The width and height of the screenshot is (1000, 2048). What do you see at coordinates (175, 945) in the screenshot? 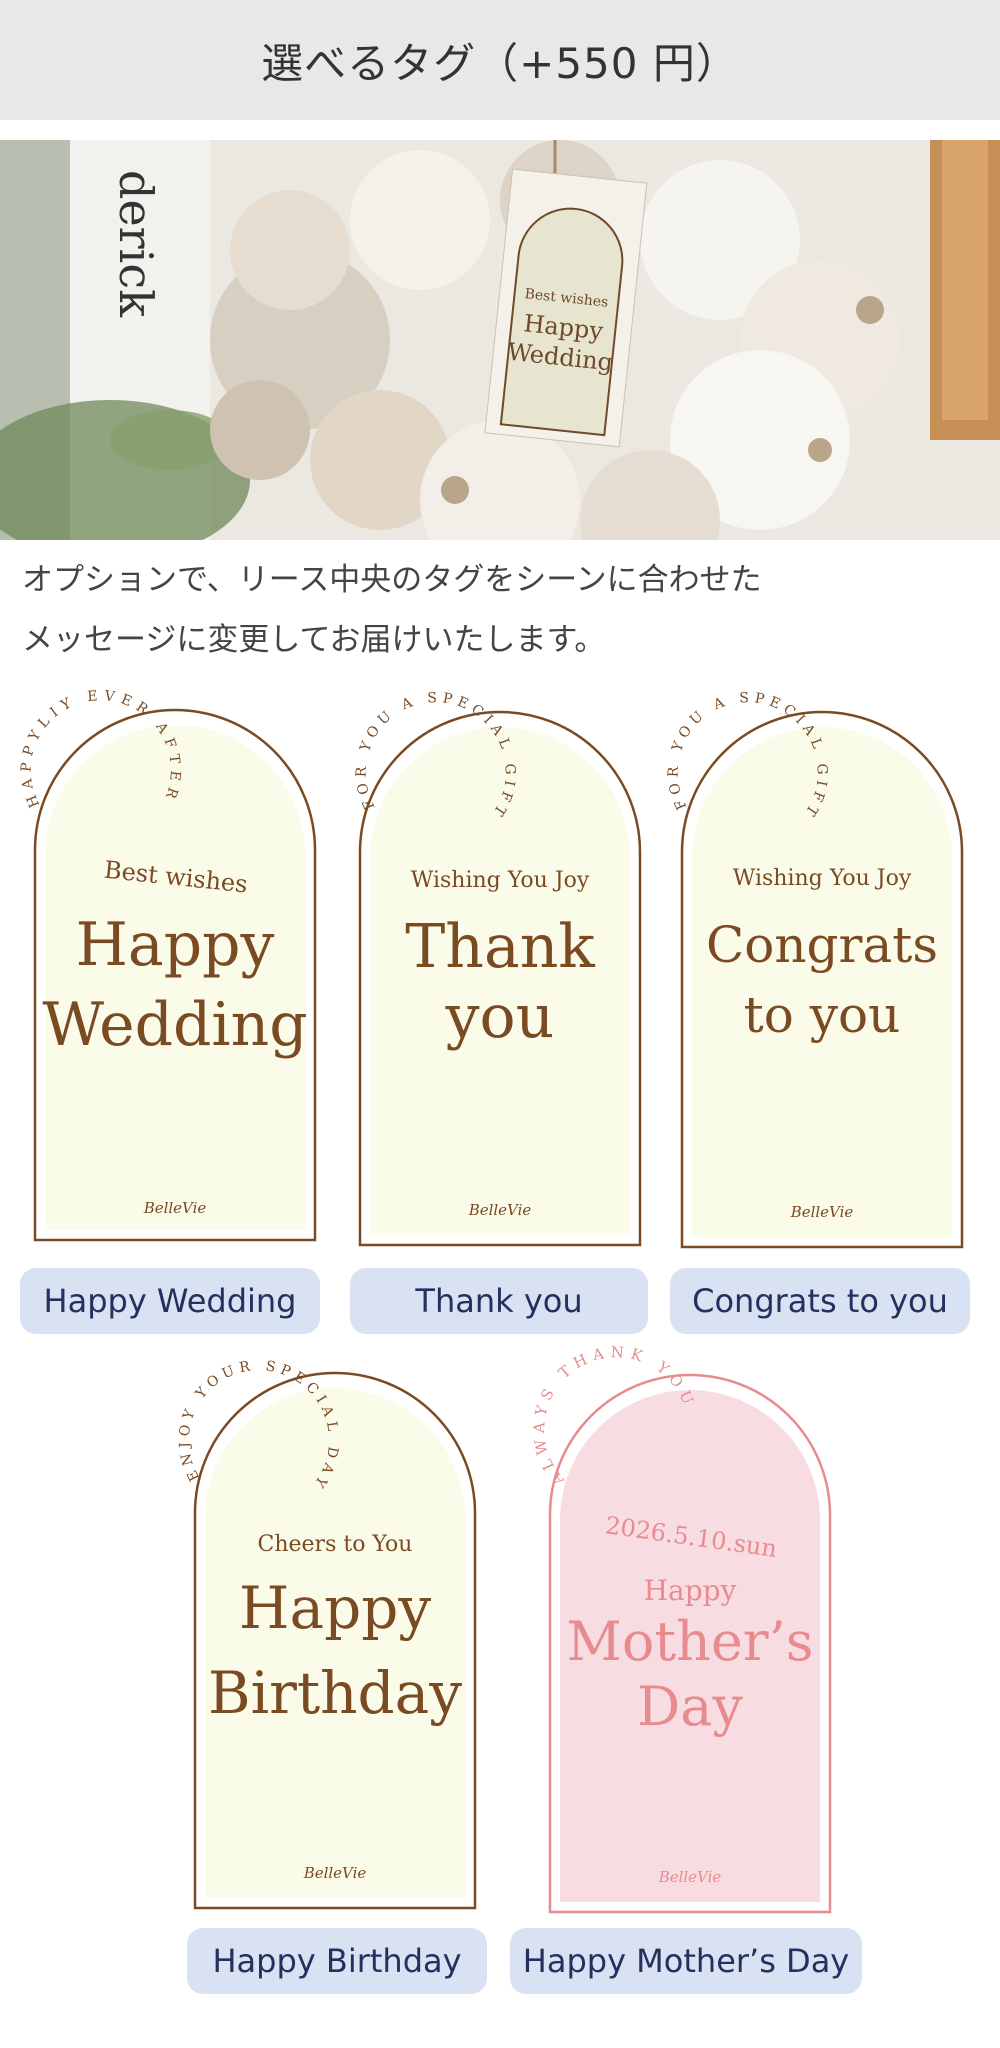
I see `tag-wedding-main1: Happy` at bounding box center [175, 945].